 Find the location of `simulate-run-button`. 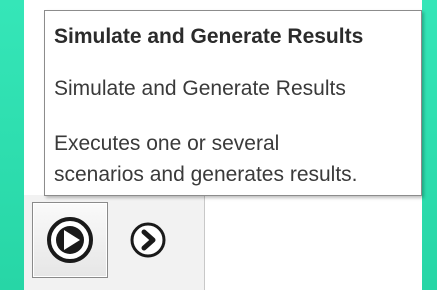

simulate-run-button is located at coordinates (70, 240).